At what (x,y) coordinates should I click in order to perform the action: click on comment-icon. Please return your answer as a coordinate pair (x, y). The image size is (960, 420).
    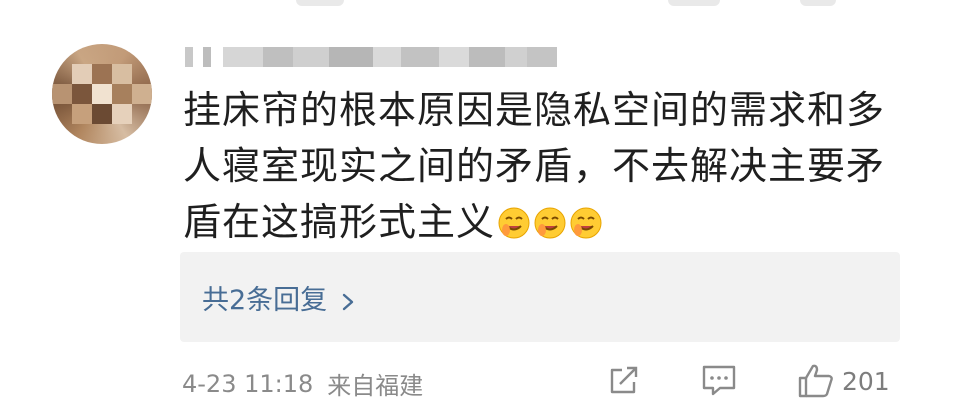
    Looking at the image, I should click on (719, 380).